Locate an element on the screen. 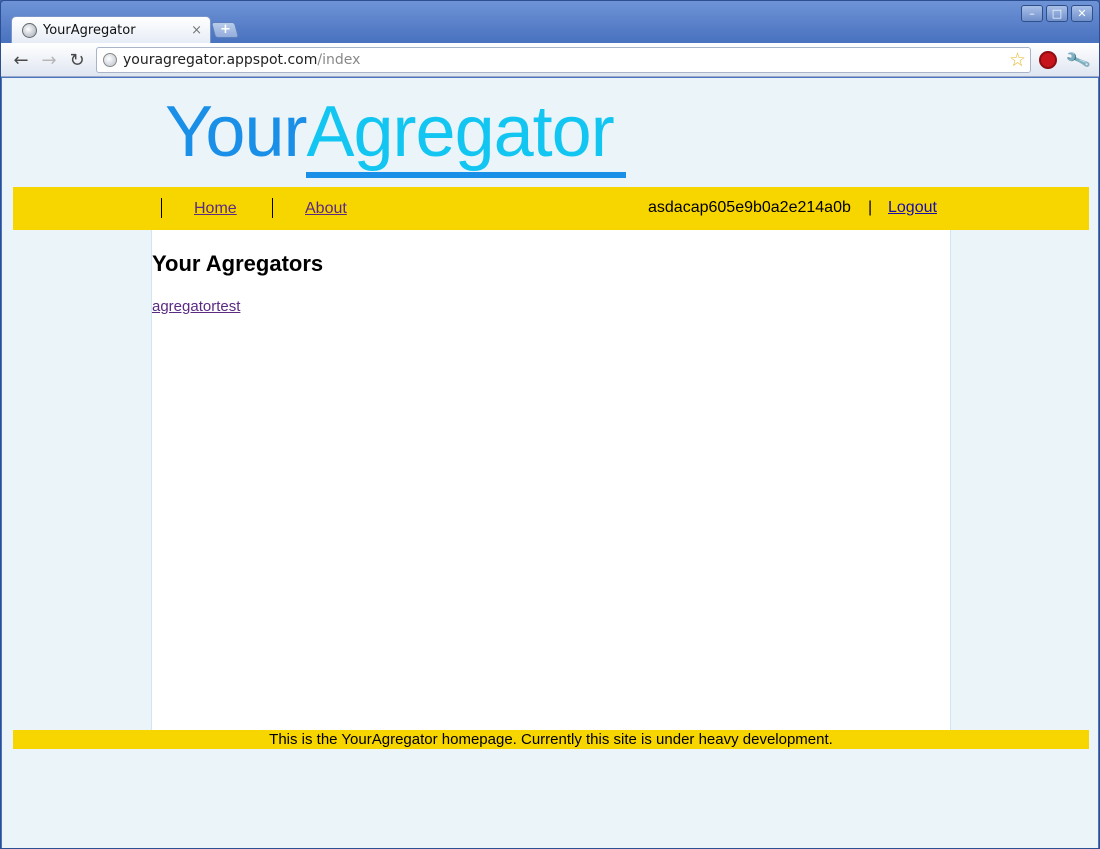 The image size is (1100, 849). bookmark-star-icon: ☆ is located at coordinates (1017, 60).